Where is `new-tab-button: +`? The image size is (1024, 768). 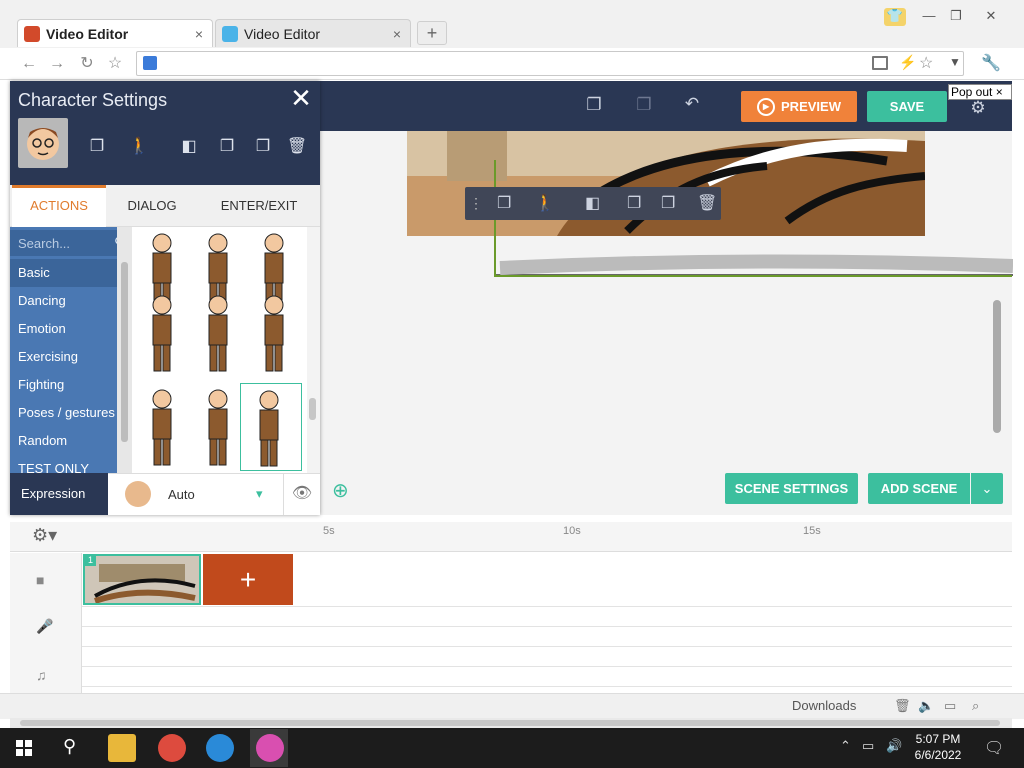
new-tab-button: + is located at coordinates (432, 33).